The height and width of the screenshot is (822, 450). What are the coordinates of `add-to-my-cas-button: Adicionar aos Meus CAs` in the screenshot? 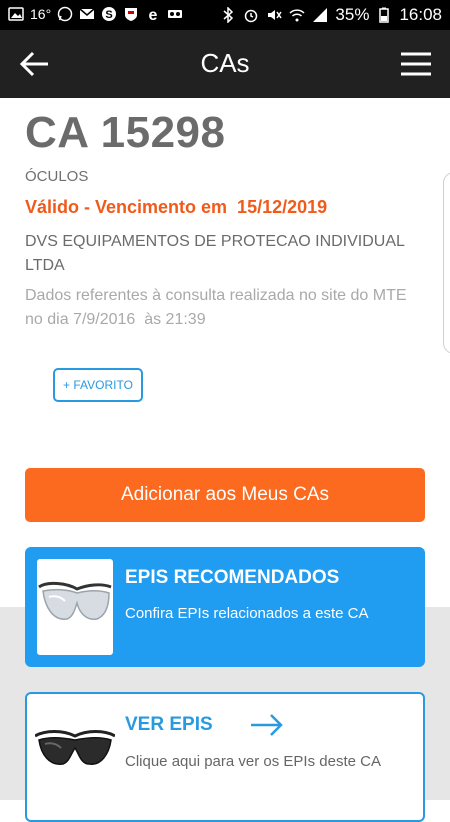 It's located at (225, 495).